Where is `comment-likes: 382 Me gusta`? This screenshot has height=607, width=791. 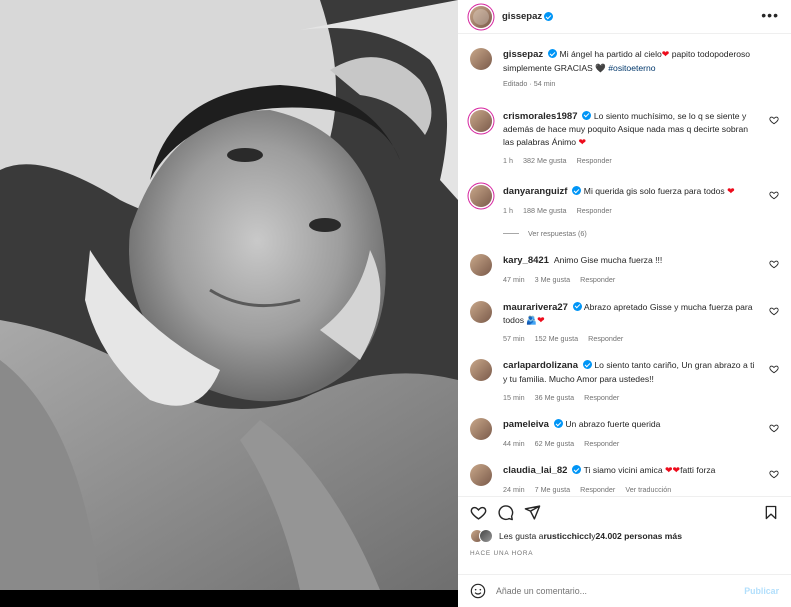 comment-likes: 382 Me gusta is located at coordinates (545, 161).